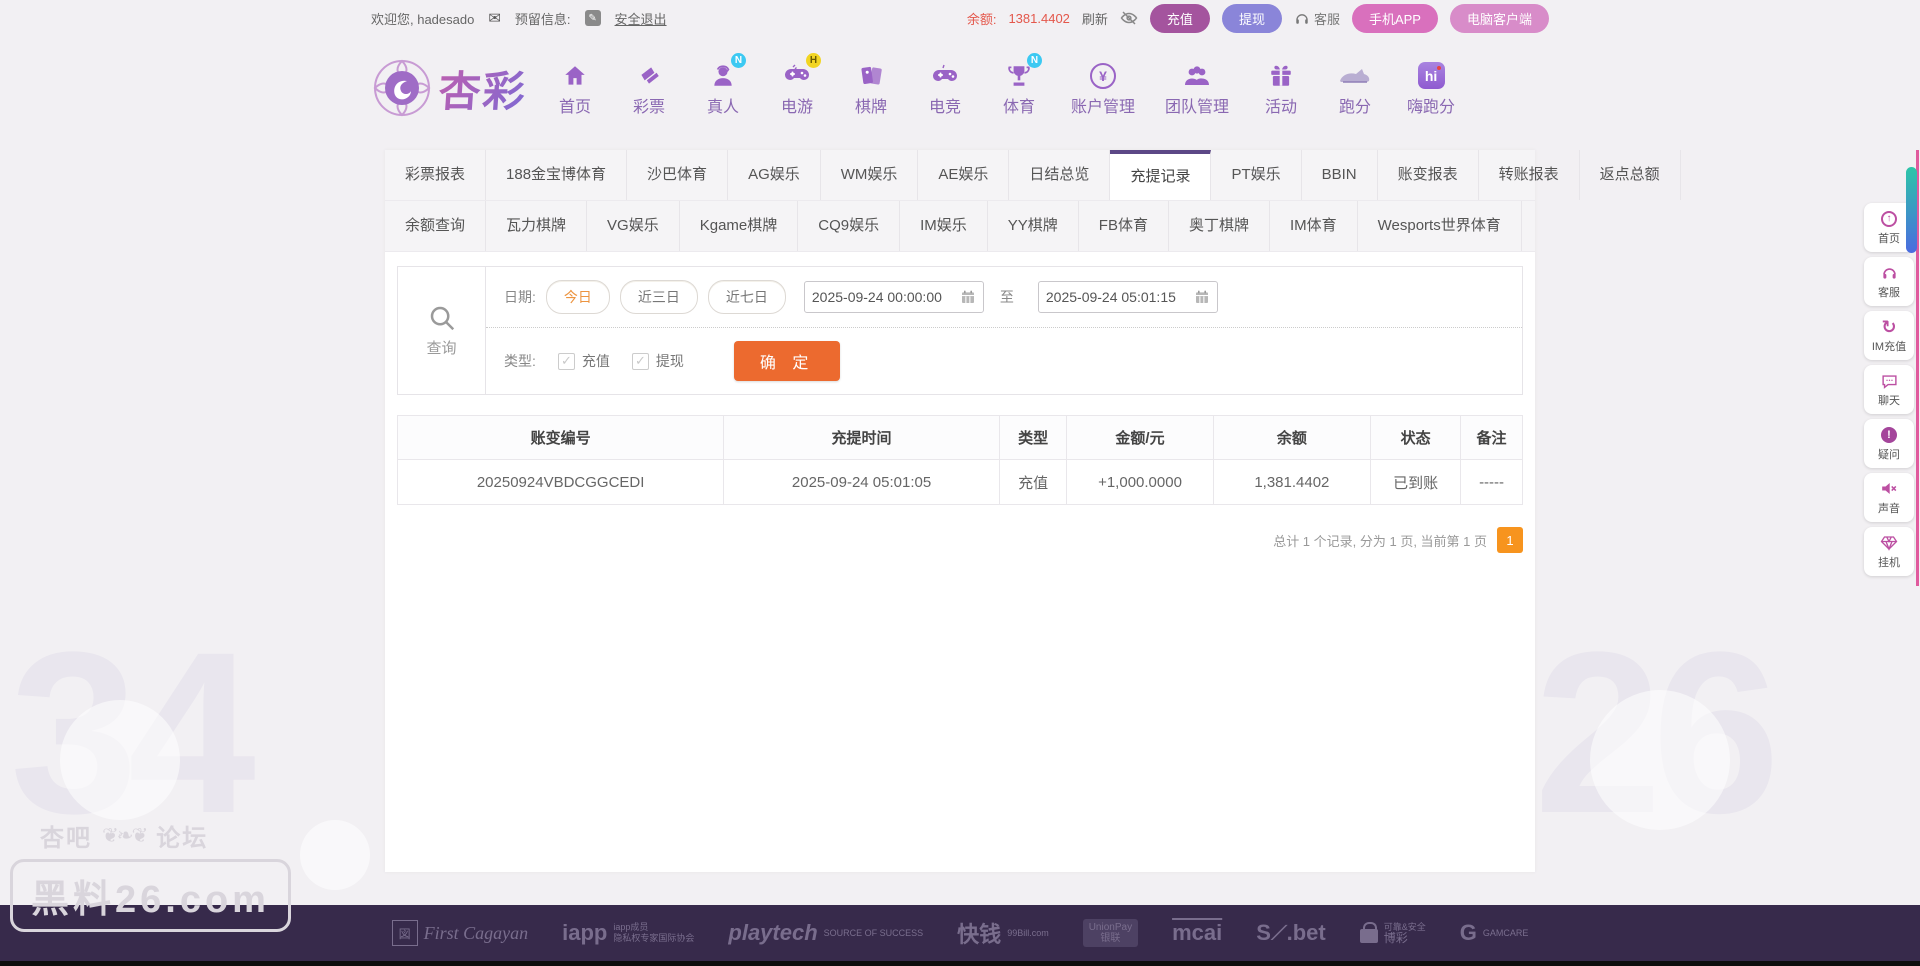 The image size is (1920, 966). Describe the element at coordinates (849, 226) in the screenshot. I see `tab-cq9: CQ9娱乐` at that location.